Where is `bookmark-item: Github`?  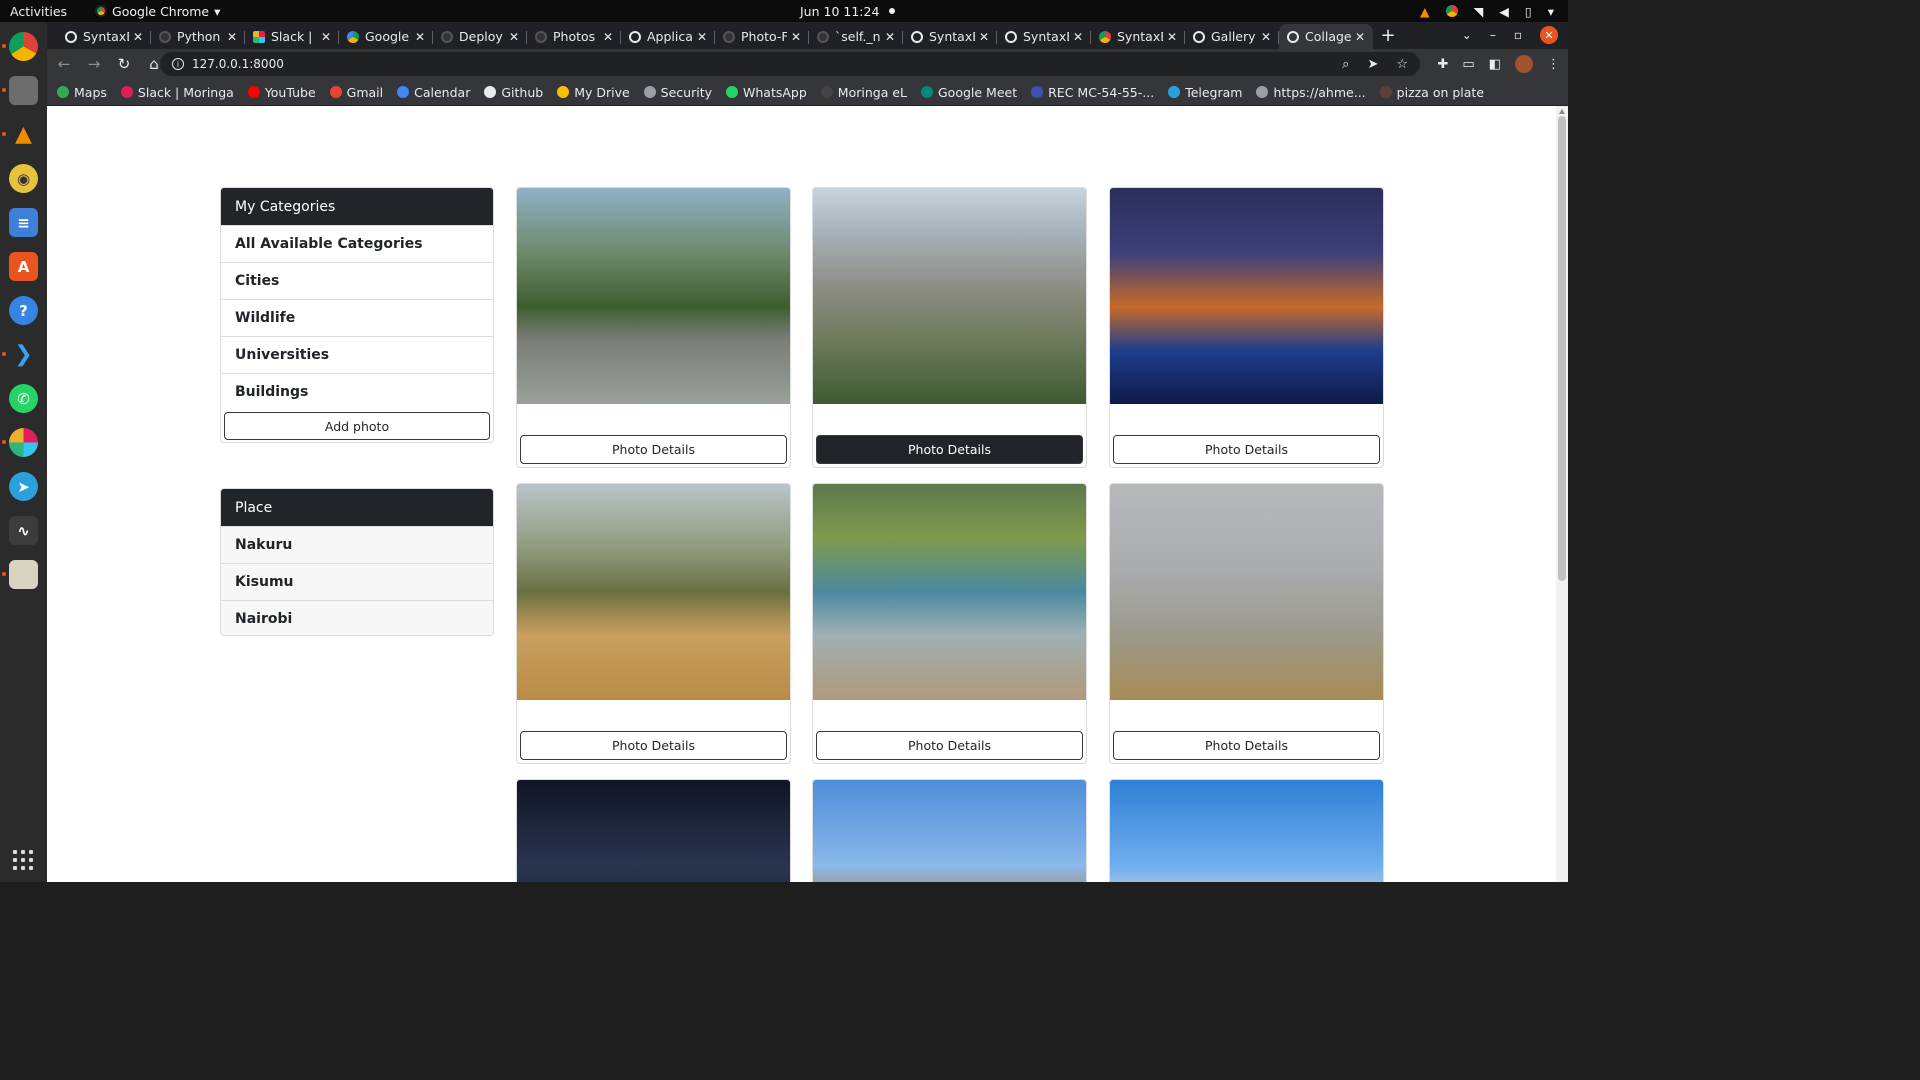 bookmark-item: Github is located at coordinates (513, 92).